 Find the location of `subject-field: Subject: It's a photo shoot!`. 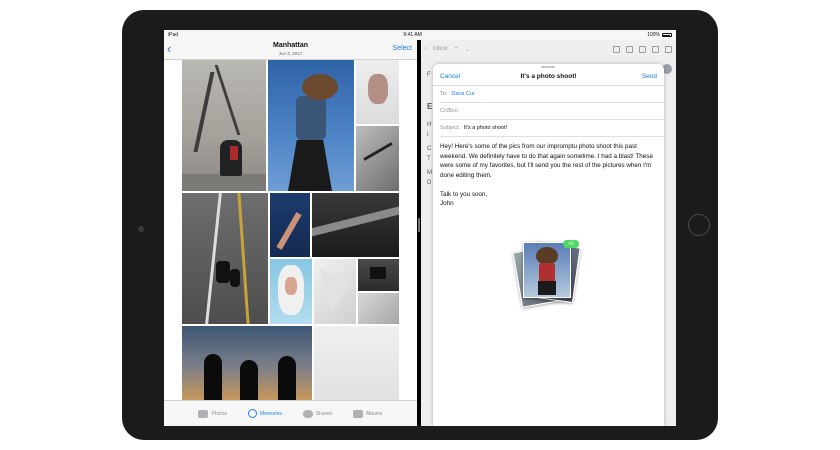

subject-field: Subject: It's a photo shoot! is located at coordinates (552, 128).